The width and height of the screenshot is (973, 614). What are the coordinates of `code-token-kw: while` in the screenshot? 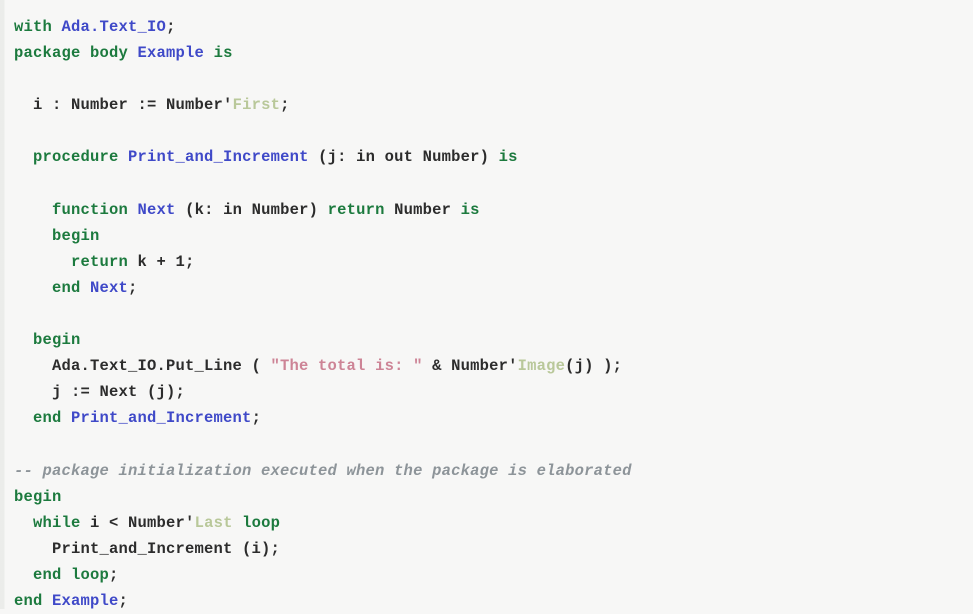 It's located at (47, 522).